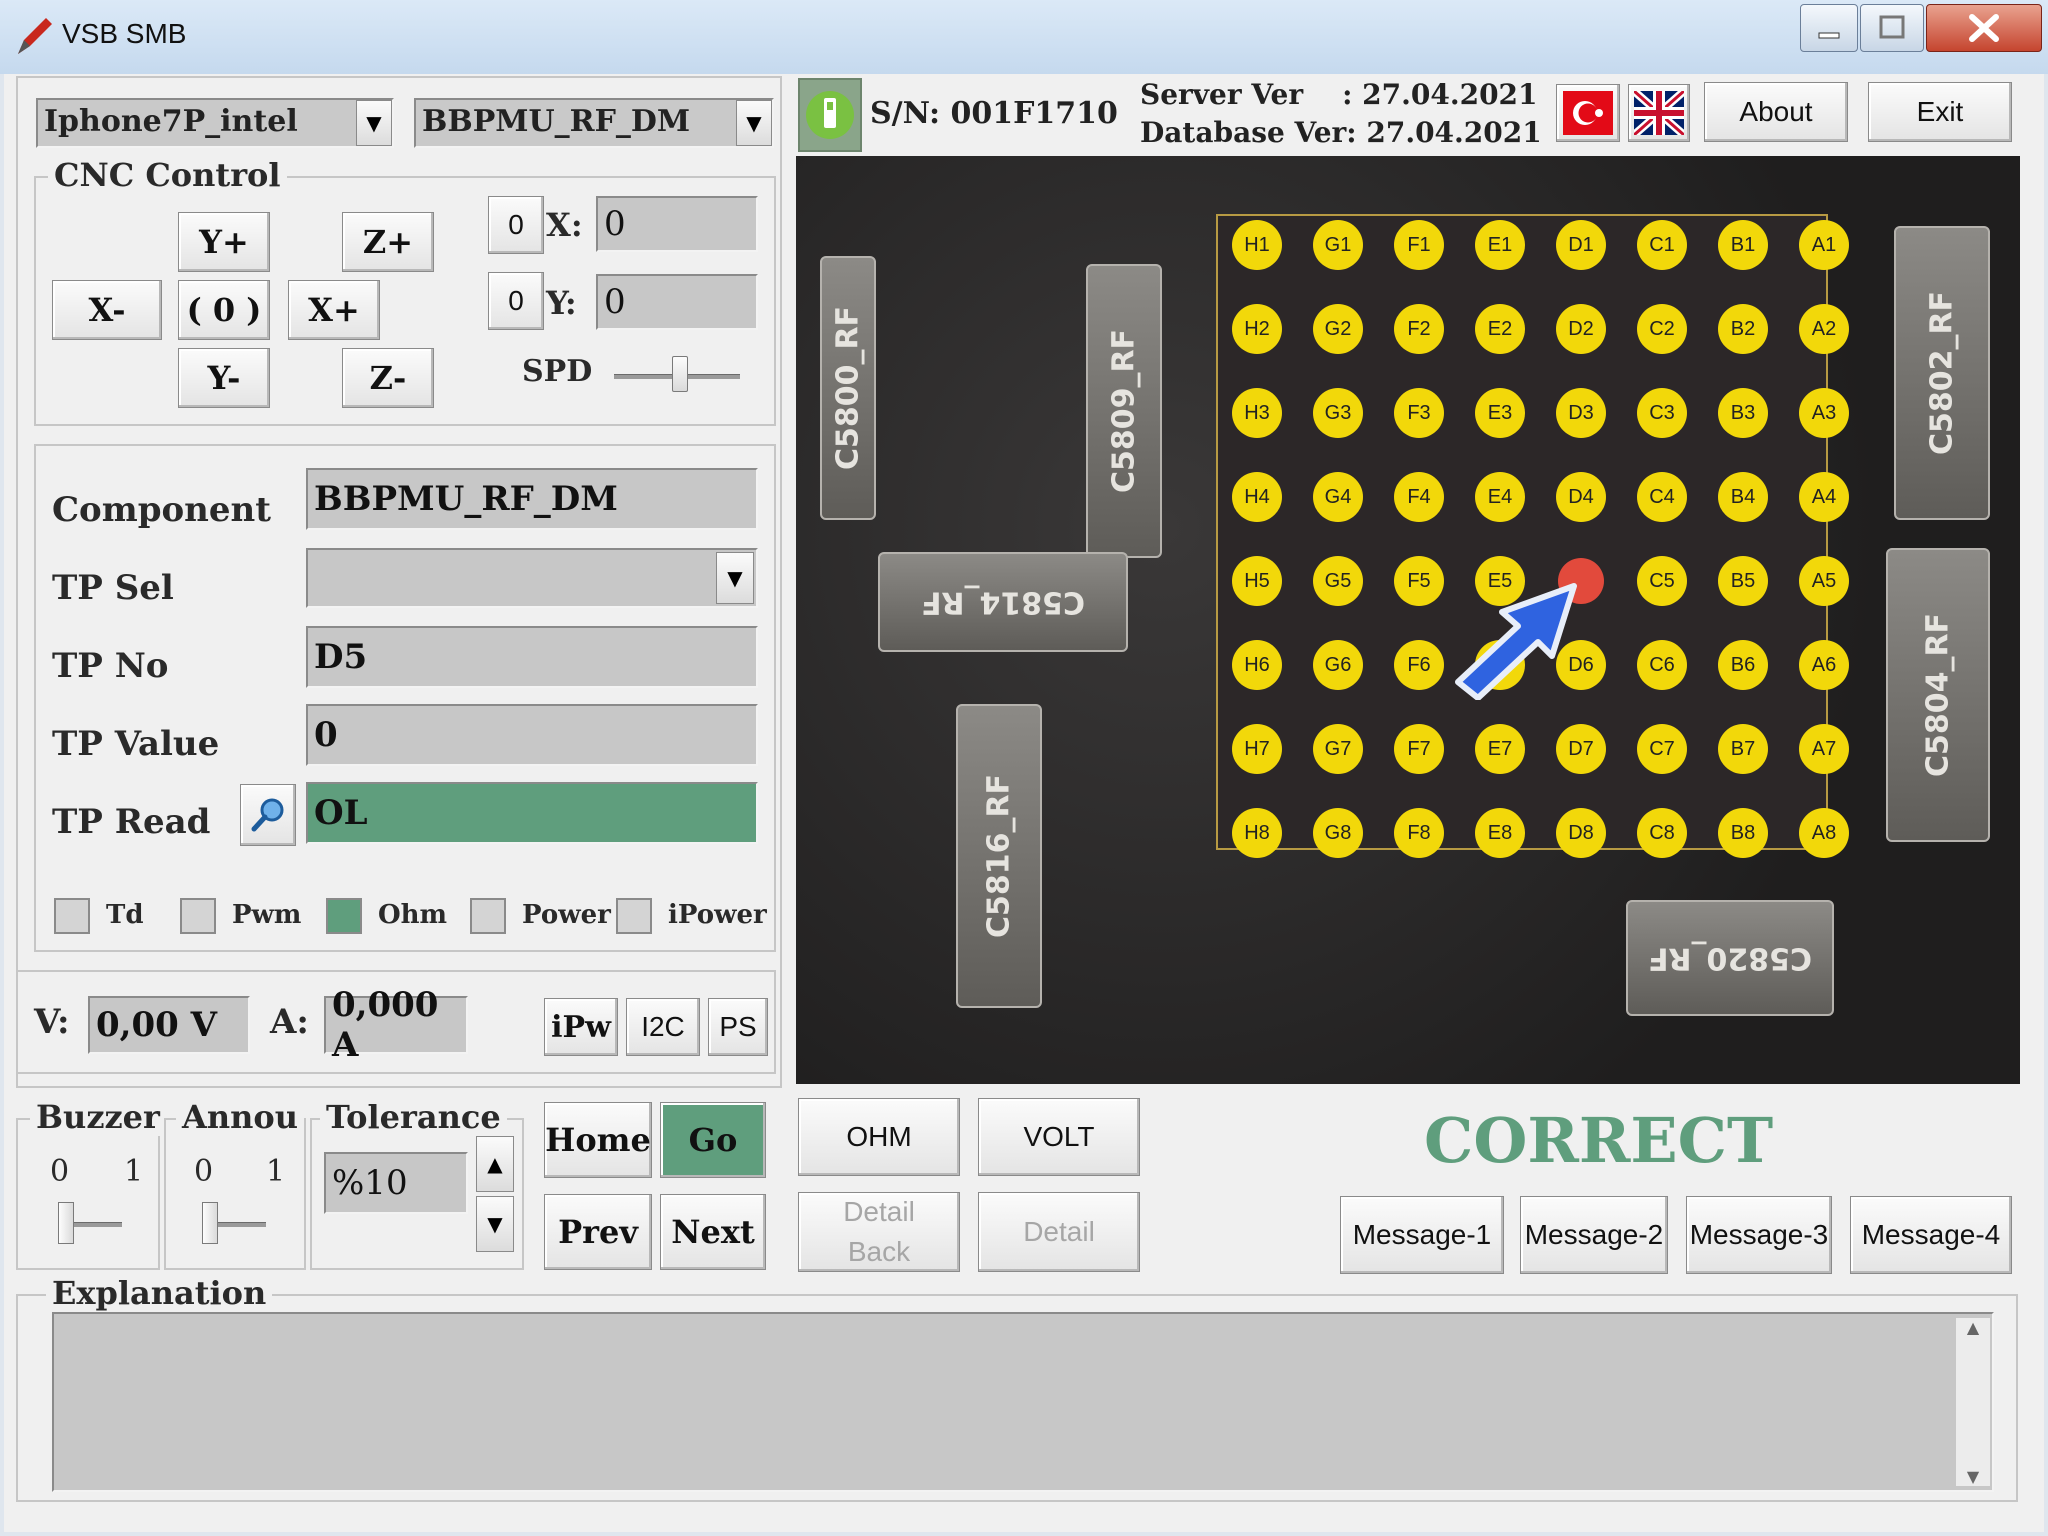 The width and height of the screenshot is (2048, 1536). What do you see at coordinates (1973, 1402) in the screenshot?
I see `explanation-scrollbar: ▲ ▼` at bounding box center [1973, 1402].